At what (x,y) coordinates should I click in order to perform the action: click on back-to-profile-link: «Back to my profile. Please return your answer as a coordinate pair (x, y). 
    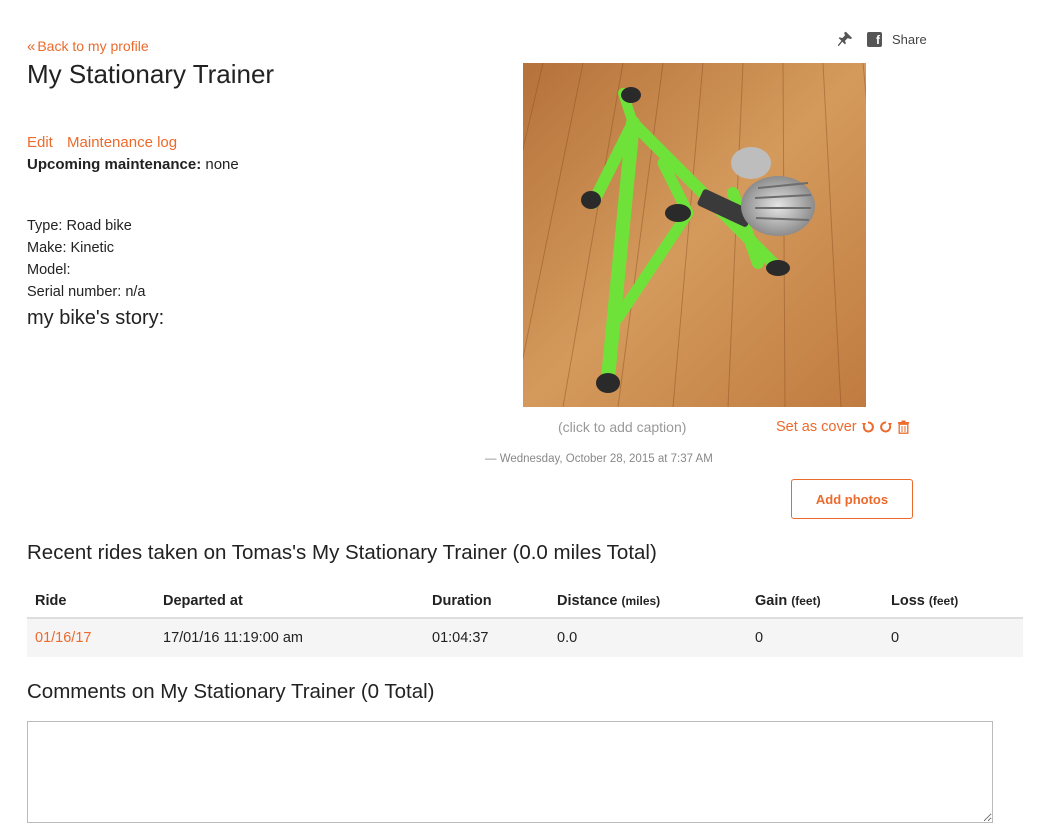
    Looking at the image, I should click on (88, 46).